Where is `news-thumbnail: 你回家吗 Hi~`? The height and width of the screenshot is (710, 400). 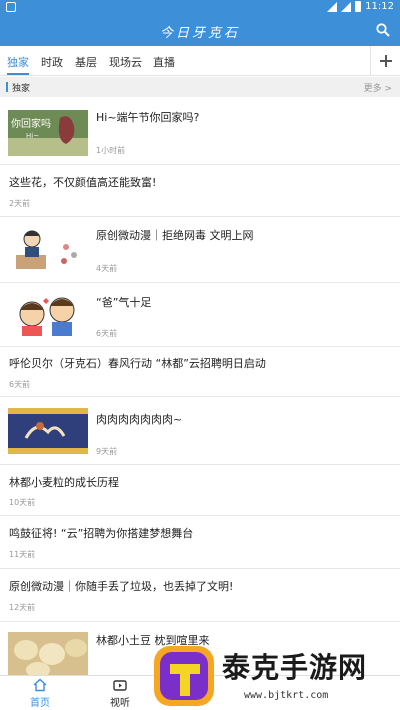 news-thumbnail: 你回家吗 Hi~ is located at coordinates (48, 133).